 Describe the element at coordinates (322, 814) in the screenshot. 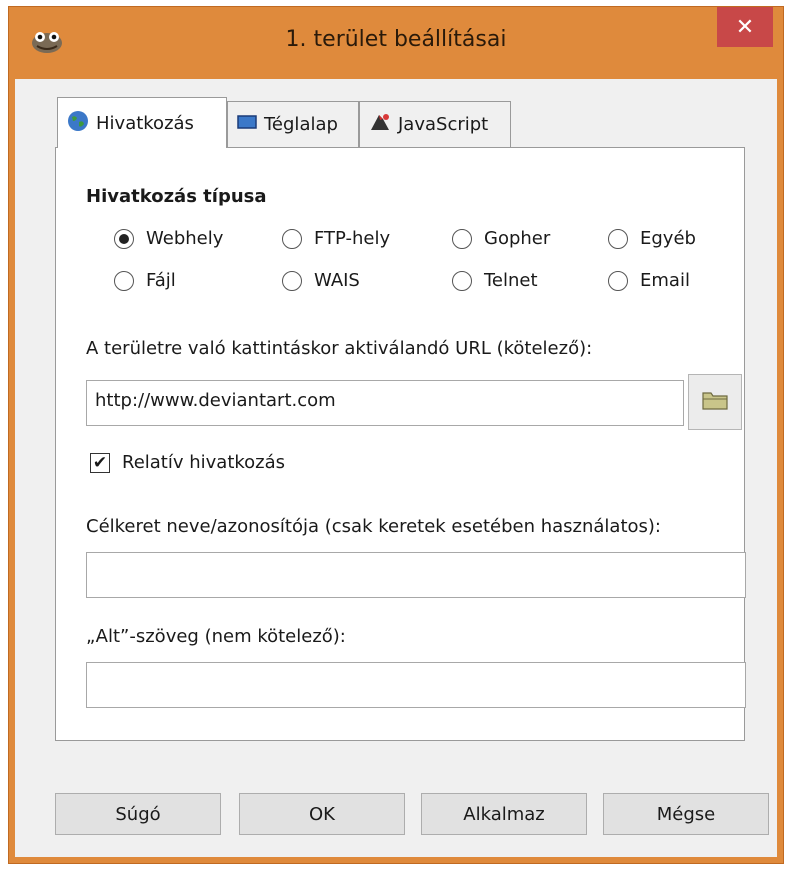

I see `ok-button: OK` at that location.